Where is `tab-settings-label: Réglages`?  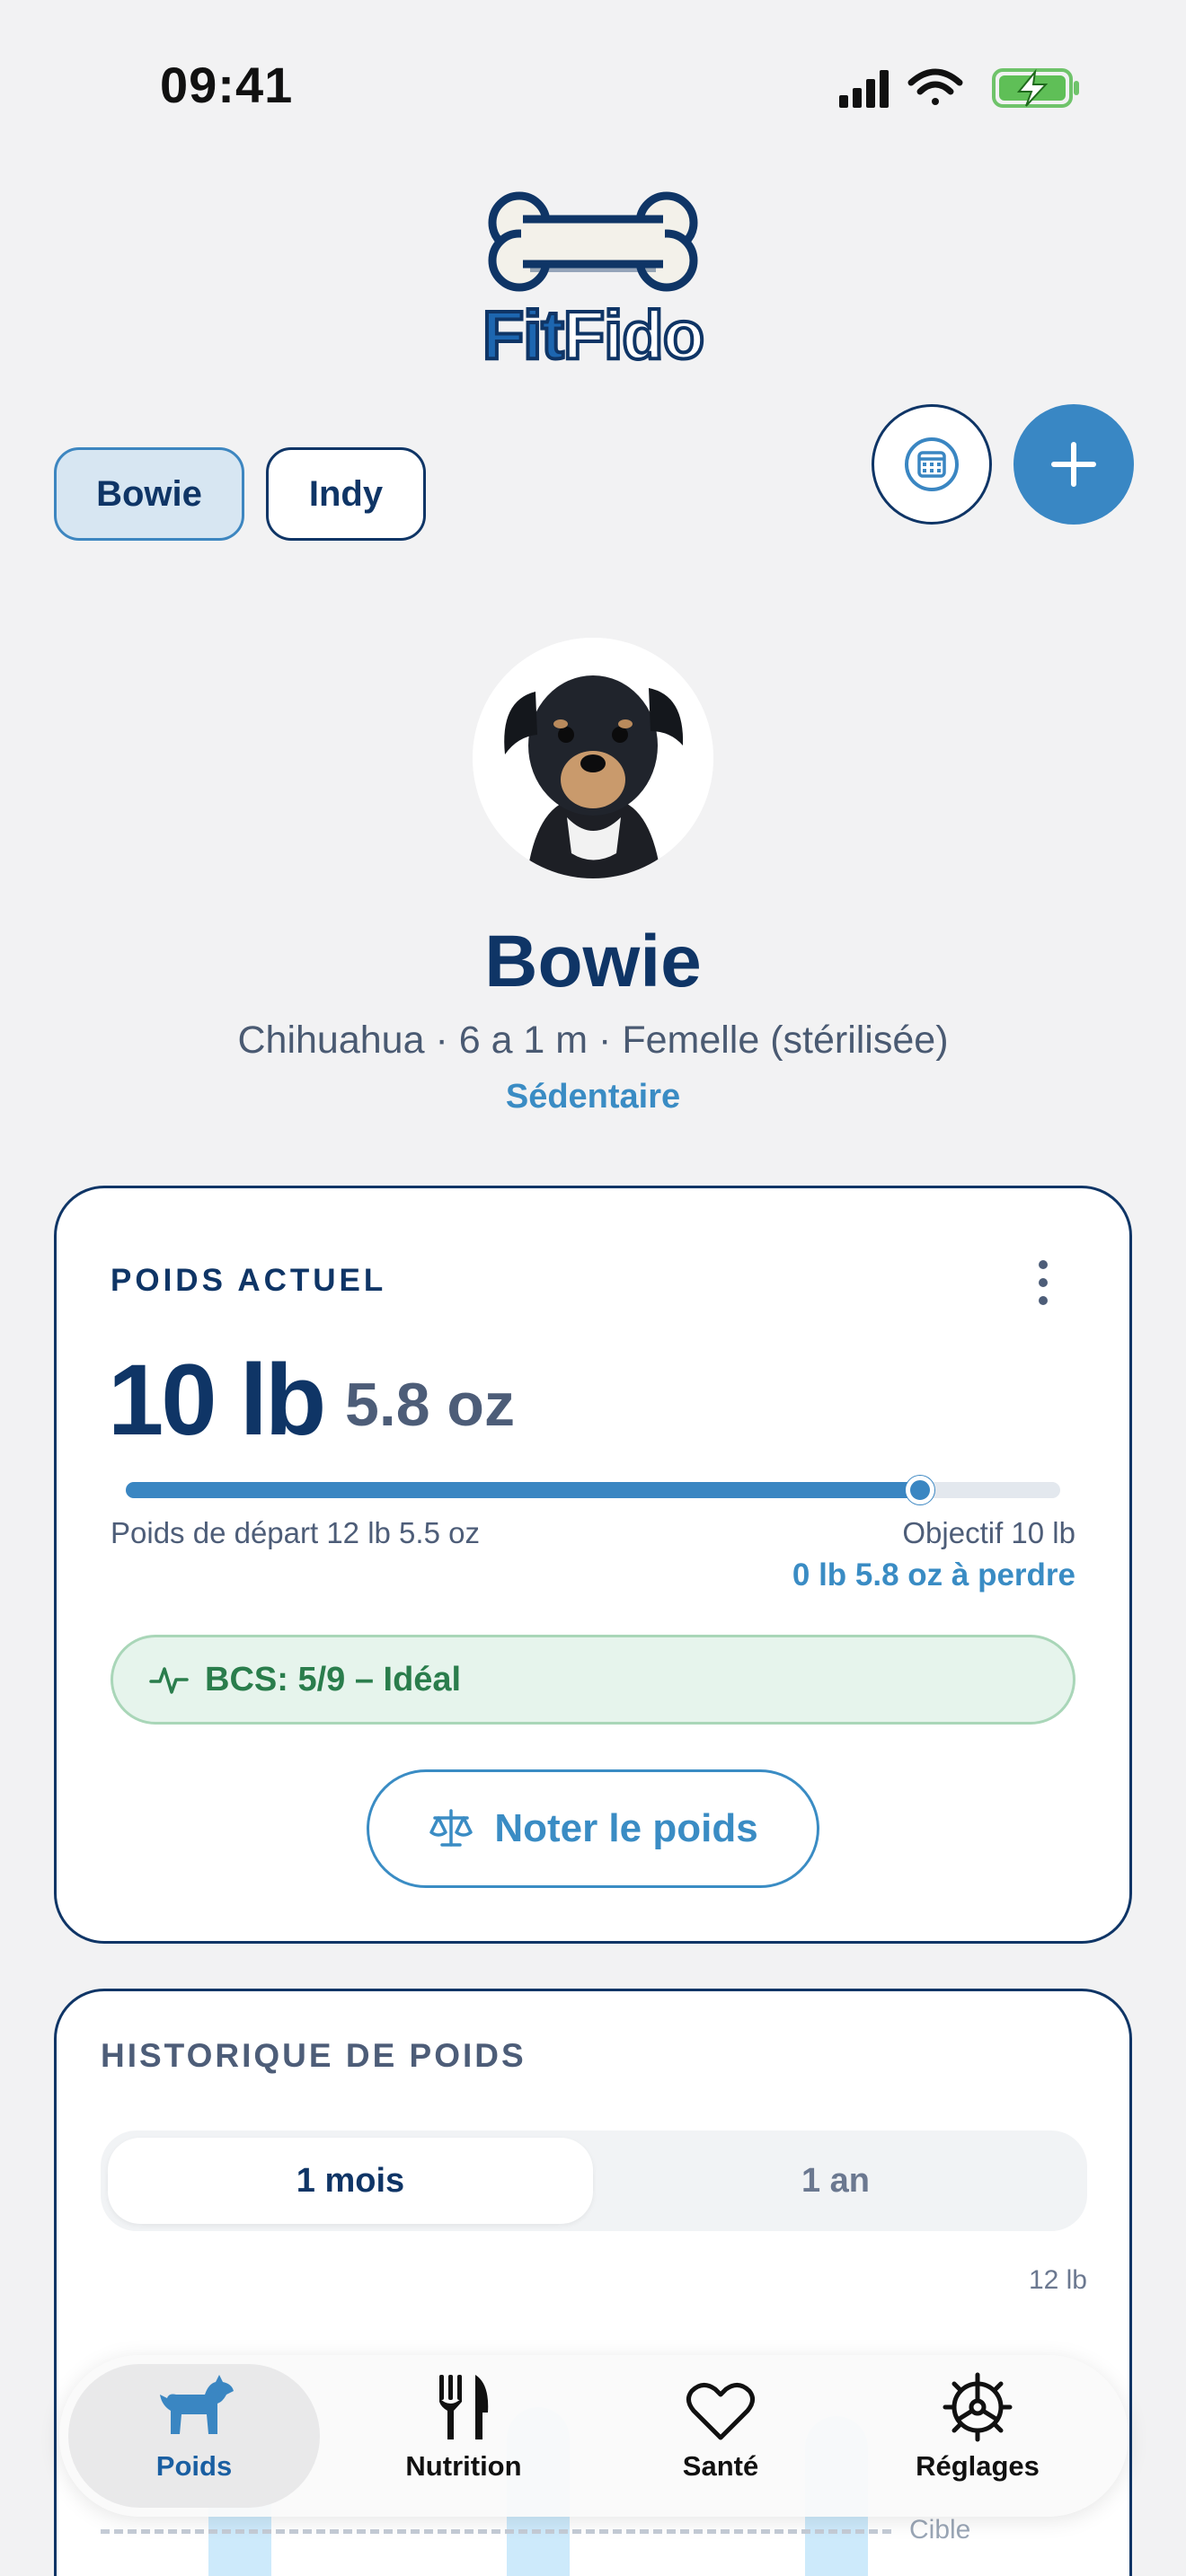 tab-settings-label: Réglages is located at coordinates (978, 2466).